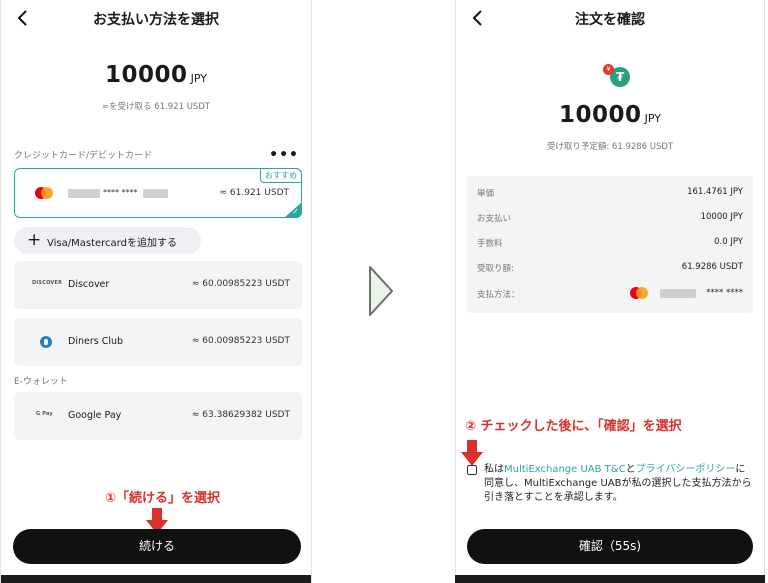 The width and height of the screenshot is (768, 583). Describe the element at coordinates (95, 415) in the screenshot. I see `payment-option-name: Google Pay` at that location.